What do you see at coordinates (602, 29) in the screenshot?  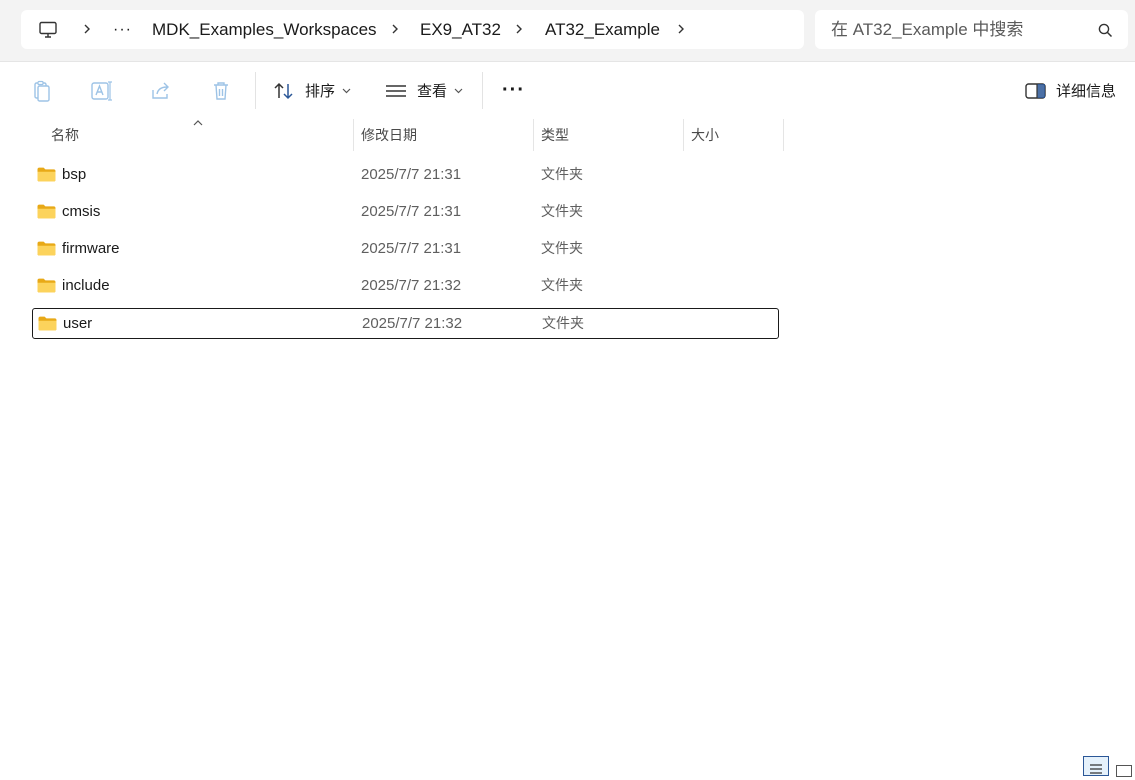 I see `breadcrumb-item-at32-example: AT32_Example` at bounding box center [602, 29].